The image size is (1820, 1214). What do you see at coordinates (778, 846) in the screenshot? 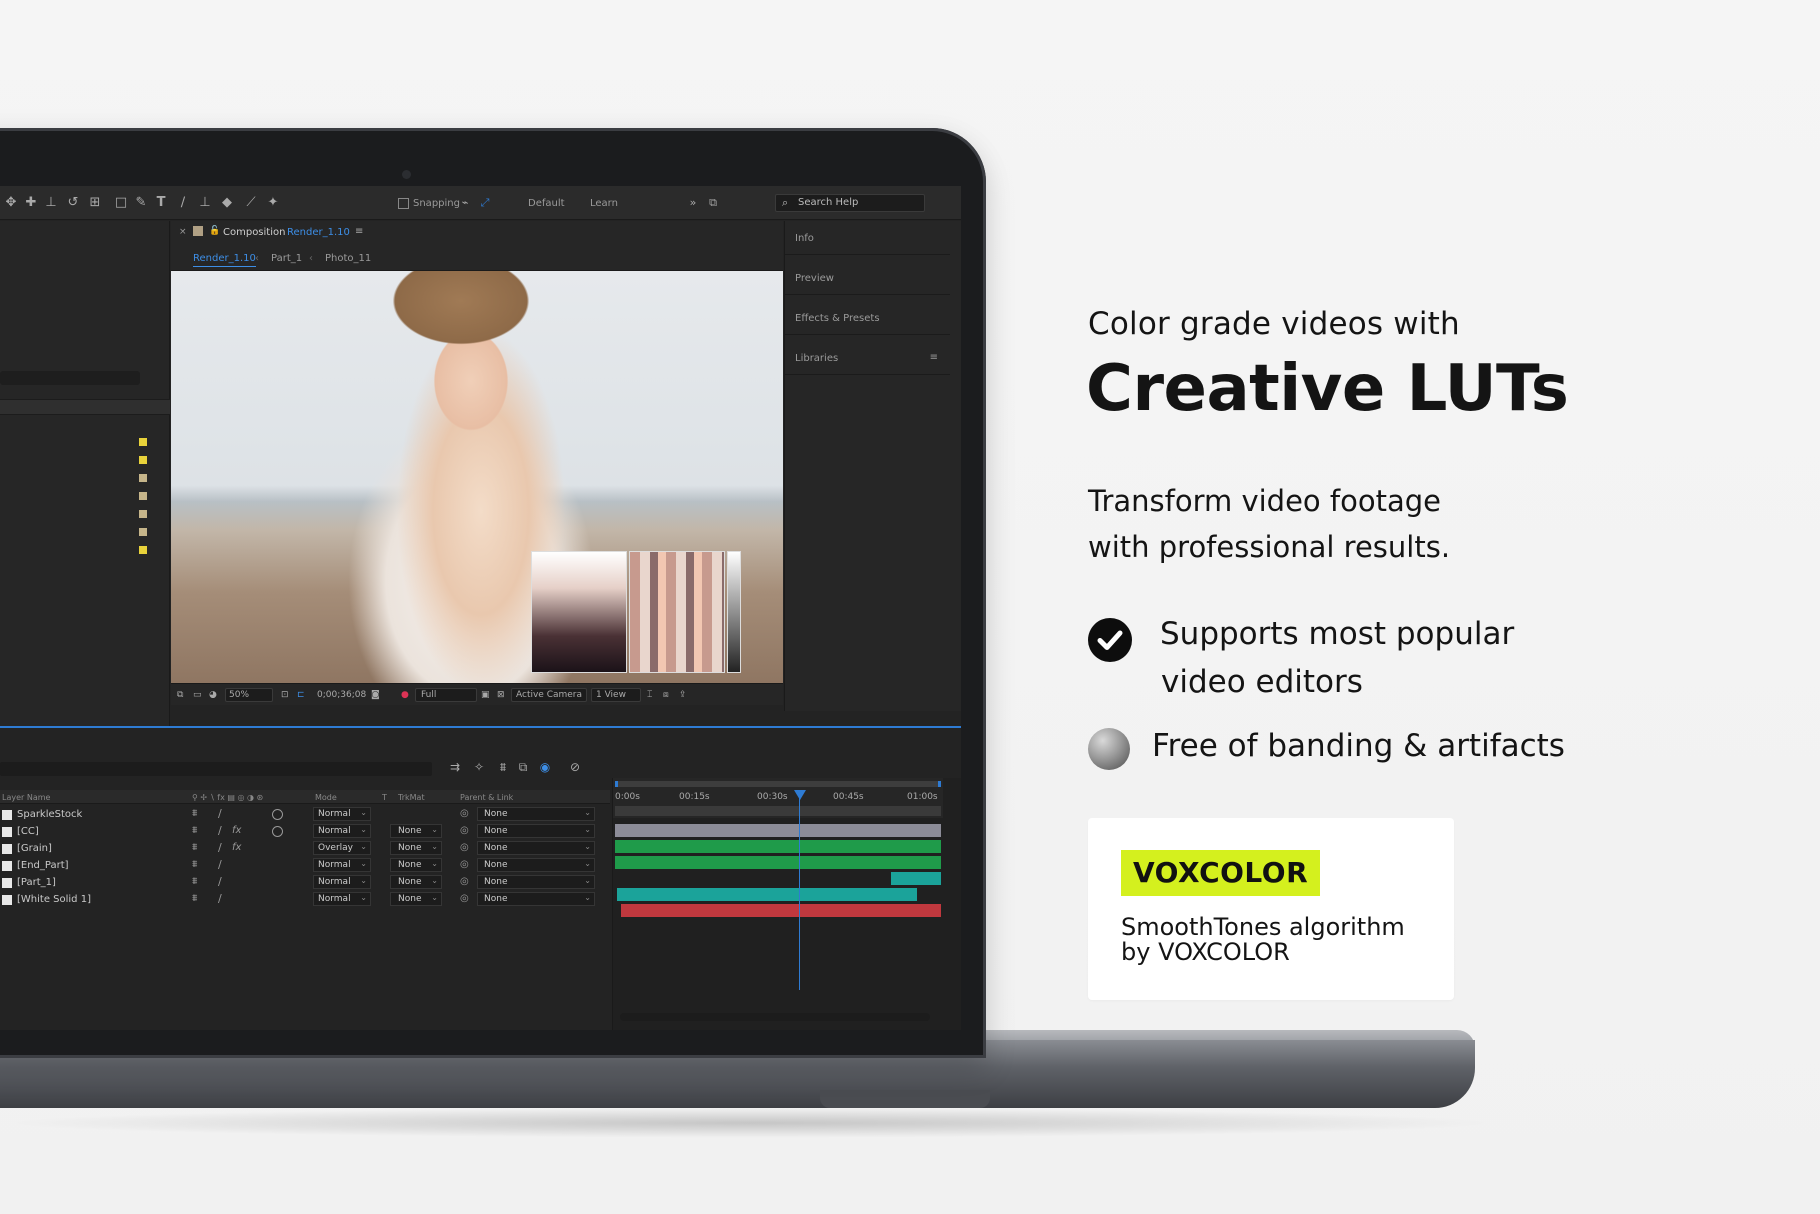
I see `track-bar-cc` at bounding box center [778, 846].